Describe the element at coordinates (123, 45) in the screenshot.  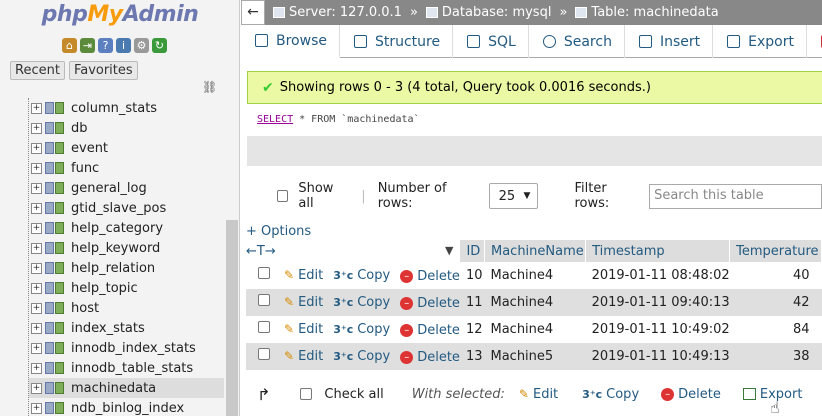
I see `docs-icon: i` at that location.